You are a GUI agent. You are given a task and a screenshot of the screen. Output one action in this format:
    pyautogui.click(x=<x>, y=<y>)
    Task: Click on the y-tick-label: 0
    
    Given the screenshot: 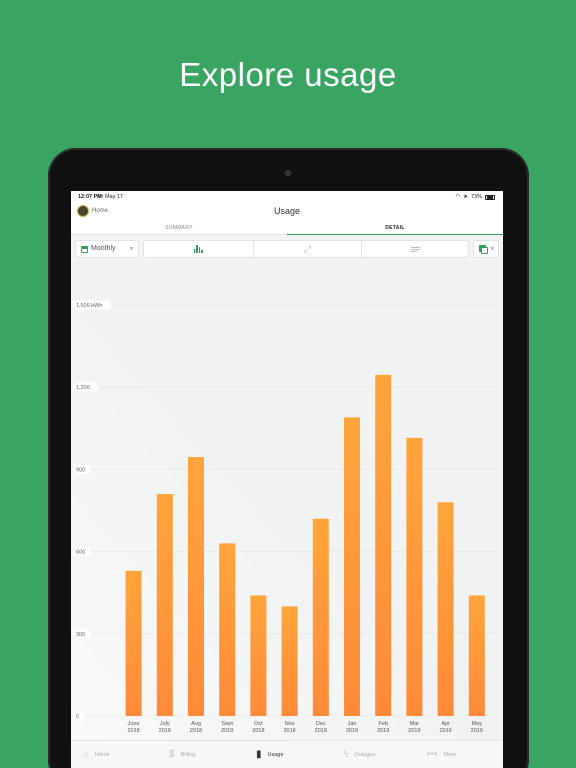 What is the action you would take?
    pyautogui.click(x=77, y=717)
    